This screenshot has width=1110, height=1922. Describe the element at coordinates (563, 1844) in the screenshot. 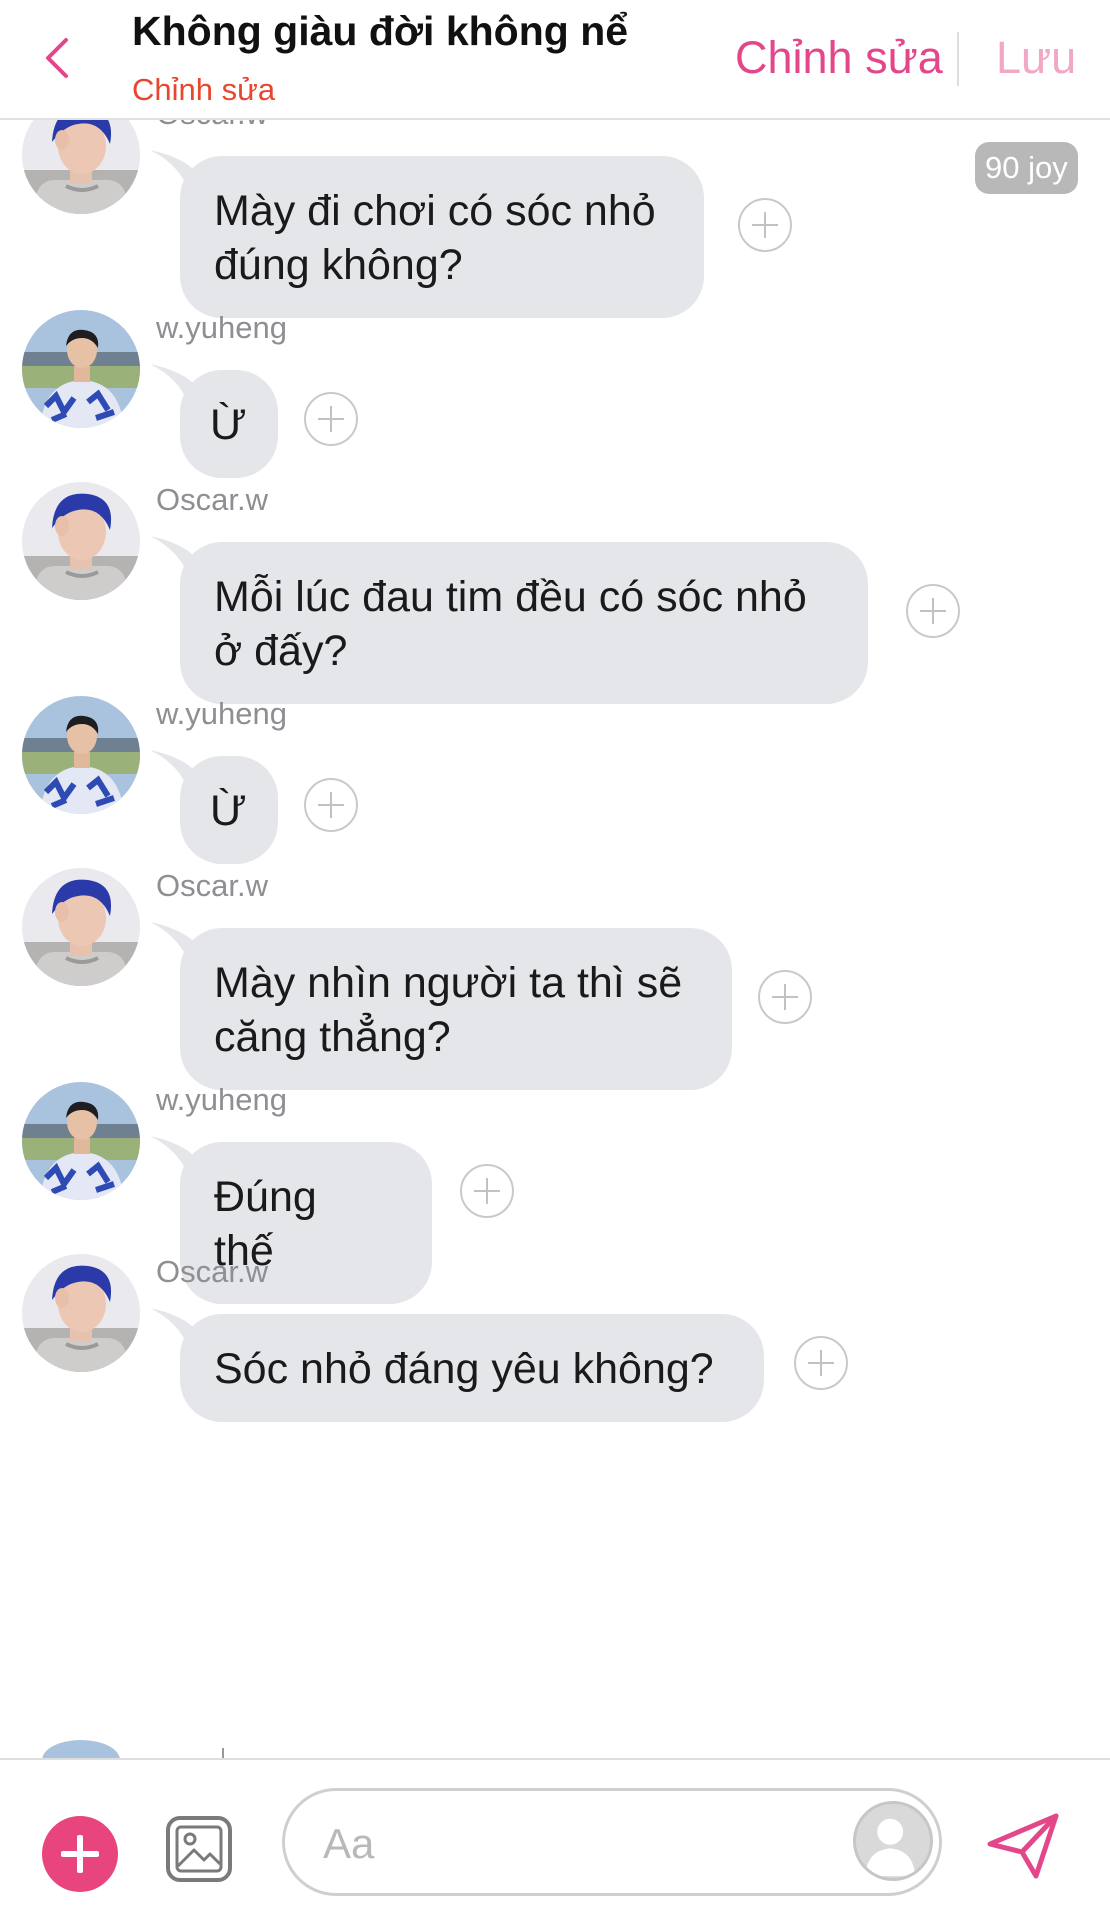

I see `message-input` at that location.